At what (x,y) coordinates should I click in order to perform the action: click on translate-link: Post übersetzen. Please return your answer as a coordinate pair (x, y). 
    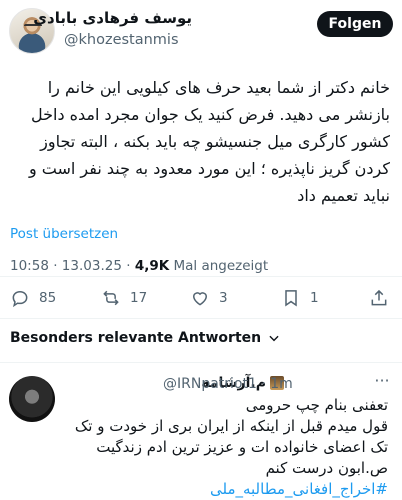
    Looking at the image, I should click on (64, 234).